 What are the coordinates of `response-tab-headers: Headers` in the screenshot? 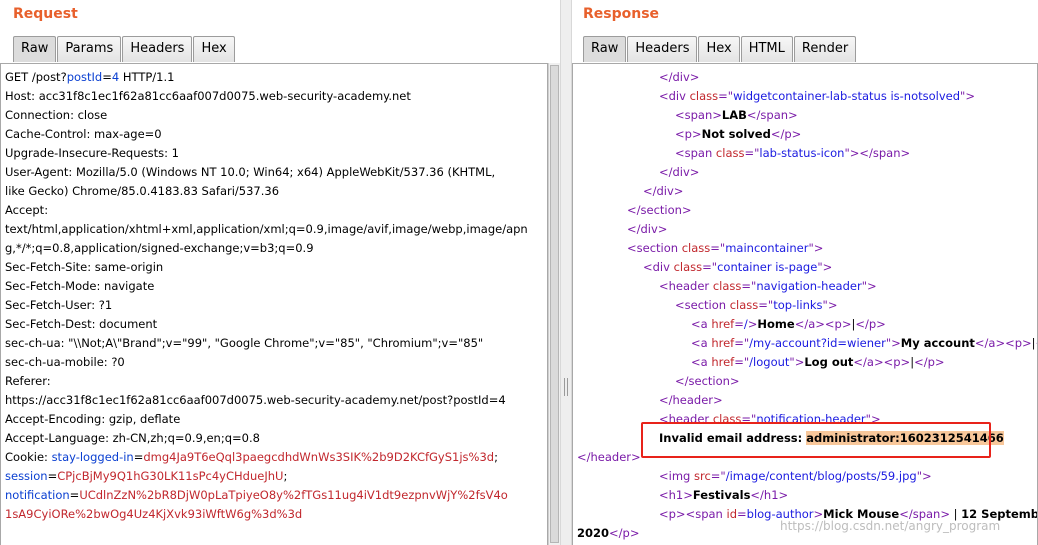 It's located at (662, 49).